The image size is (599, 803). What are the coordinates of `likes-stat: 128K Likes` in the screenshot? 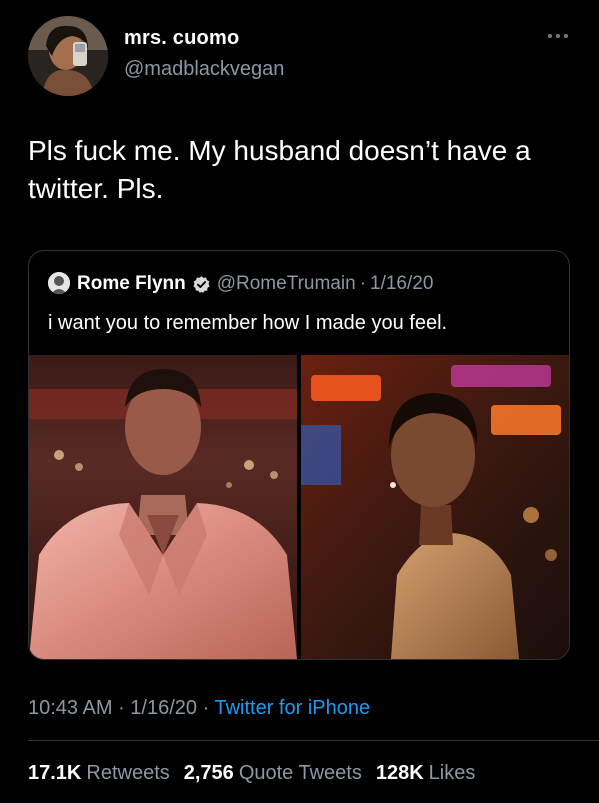 It's located at (426, 773).